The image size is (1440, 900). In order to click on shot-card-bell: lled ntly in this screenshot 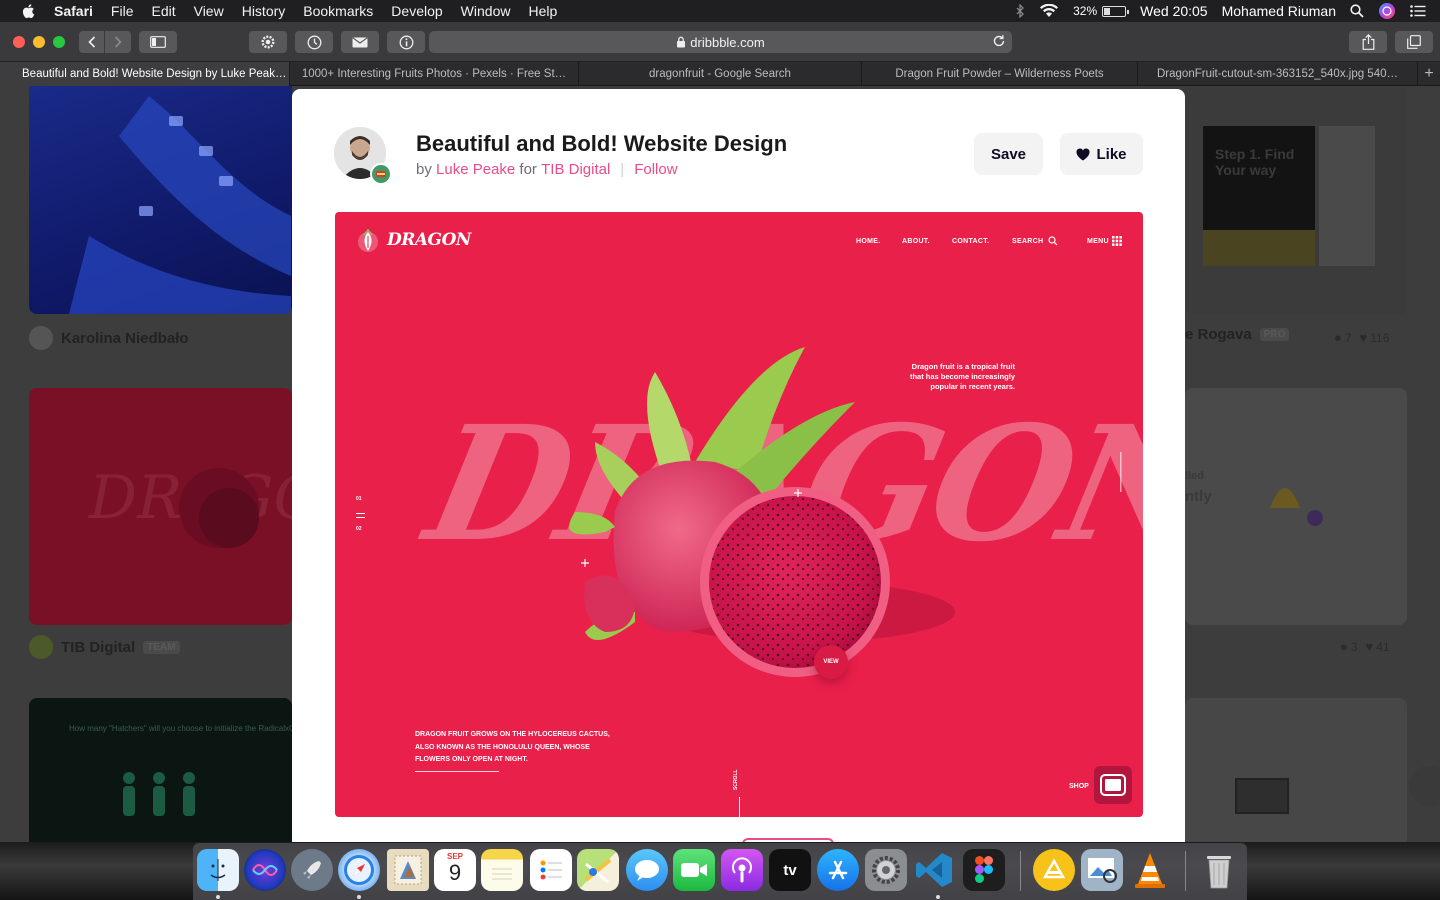, I will do `click(1296, 506)`.